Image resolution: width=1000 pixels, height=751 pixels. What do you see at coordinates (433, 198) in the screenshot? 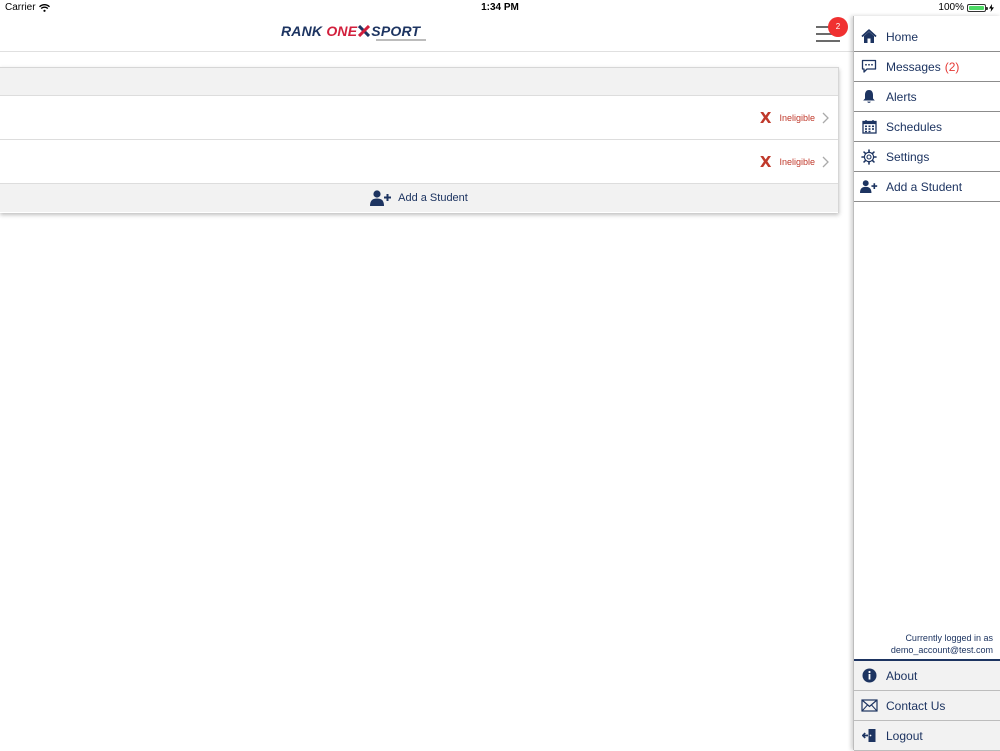
I see `add-student-label: Add a Student` at bounding box center [433, 198].